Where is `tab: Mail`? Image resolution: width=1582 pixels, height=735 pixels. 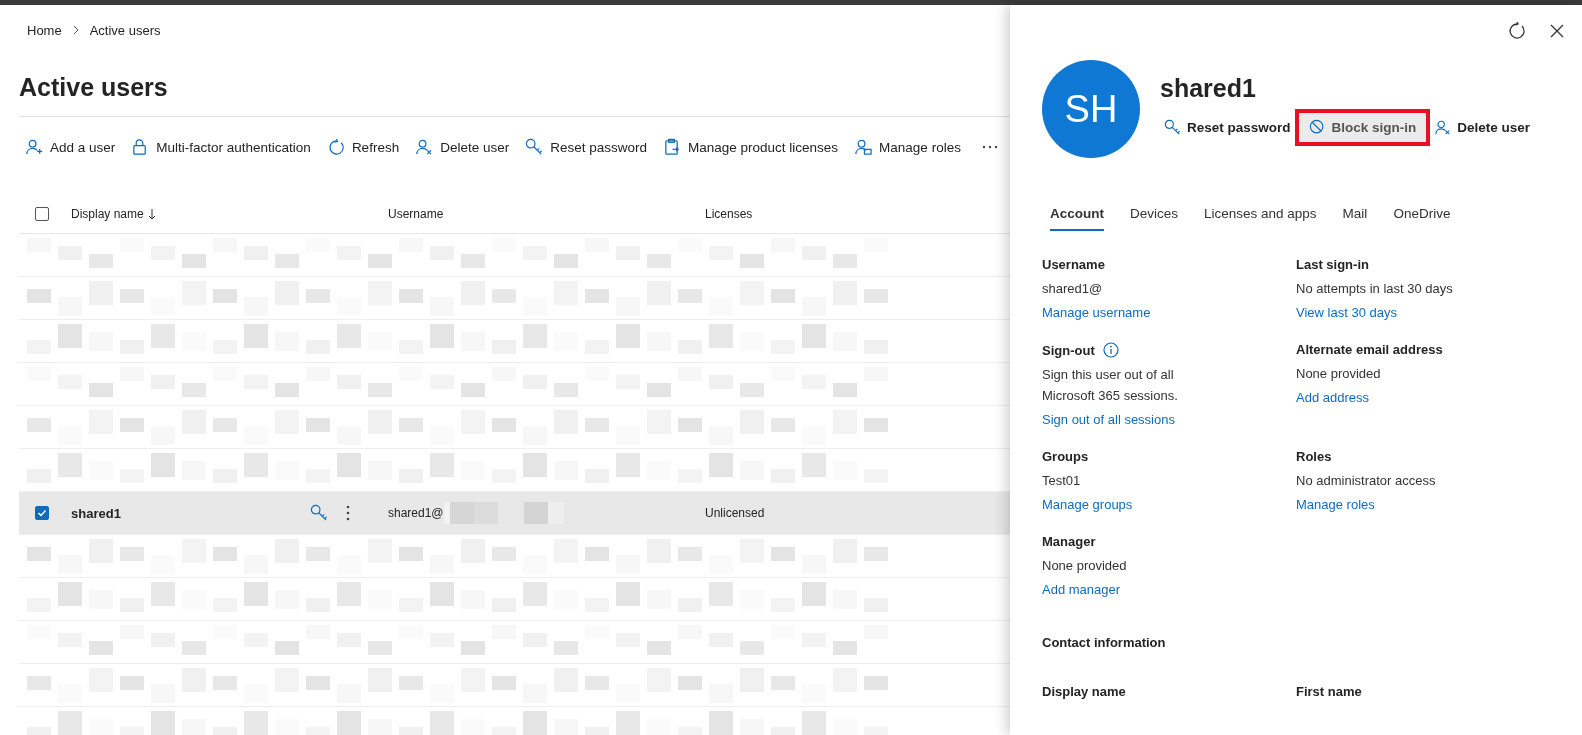
tab: Mail is located at coordinates (1355, 218).